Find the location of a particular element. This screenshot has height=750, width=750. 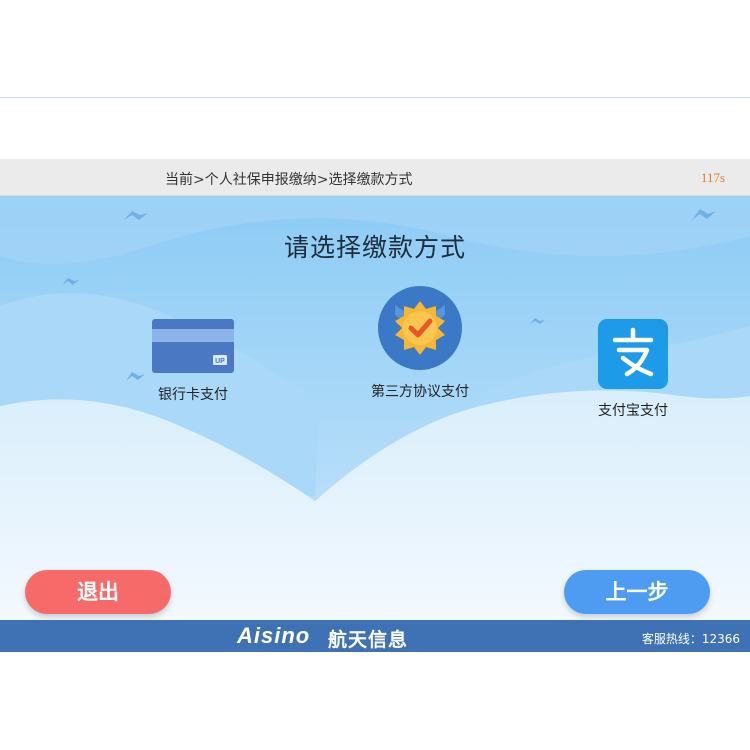

top-blank-area is located at coordinates (375, 128).